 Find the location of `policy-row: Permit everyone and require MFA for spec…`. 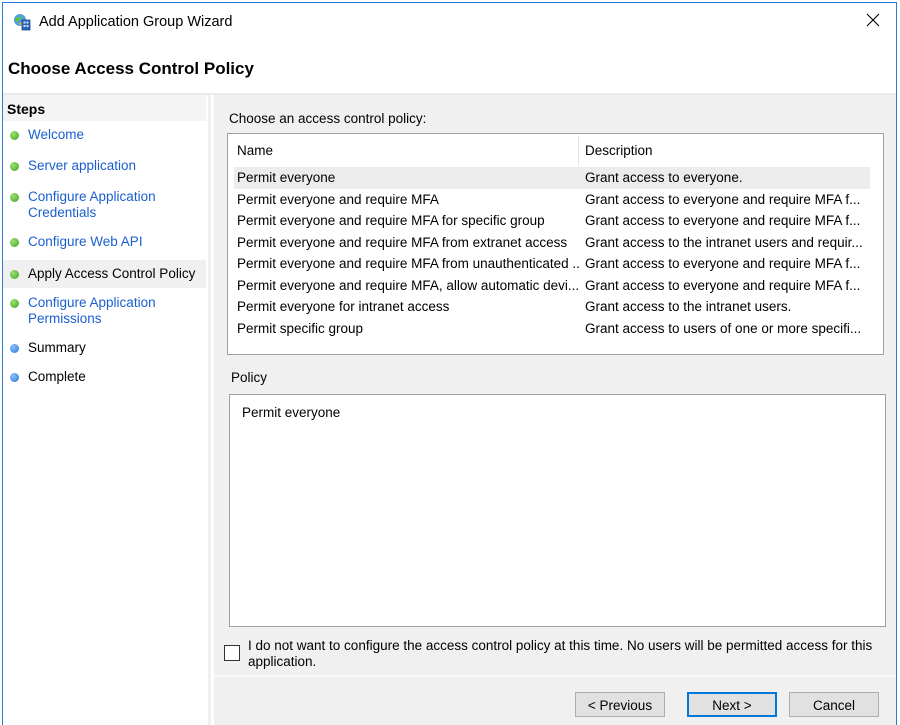

policy-row: Permit everyone and require MFA for spec… is located at coordinates (552, 221).